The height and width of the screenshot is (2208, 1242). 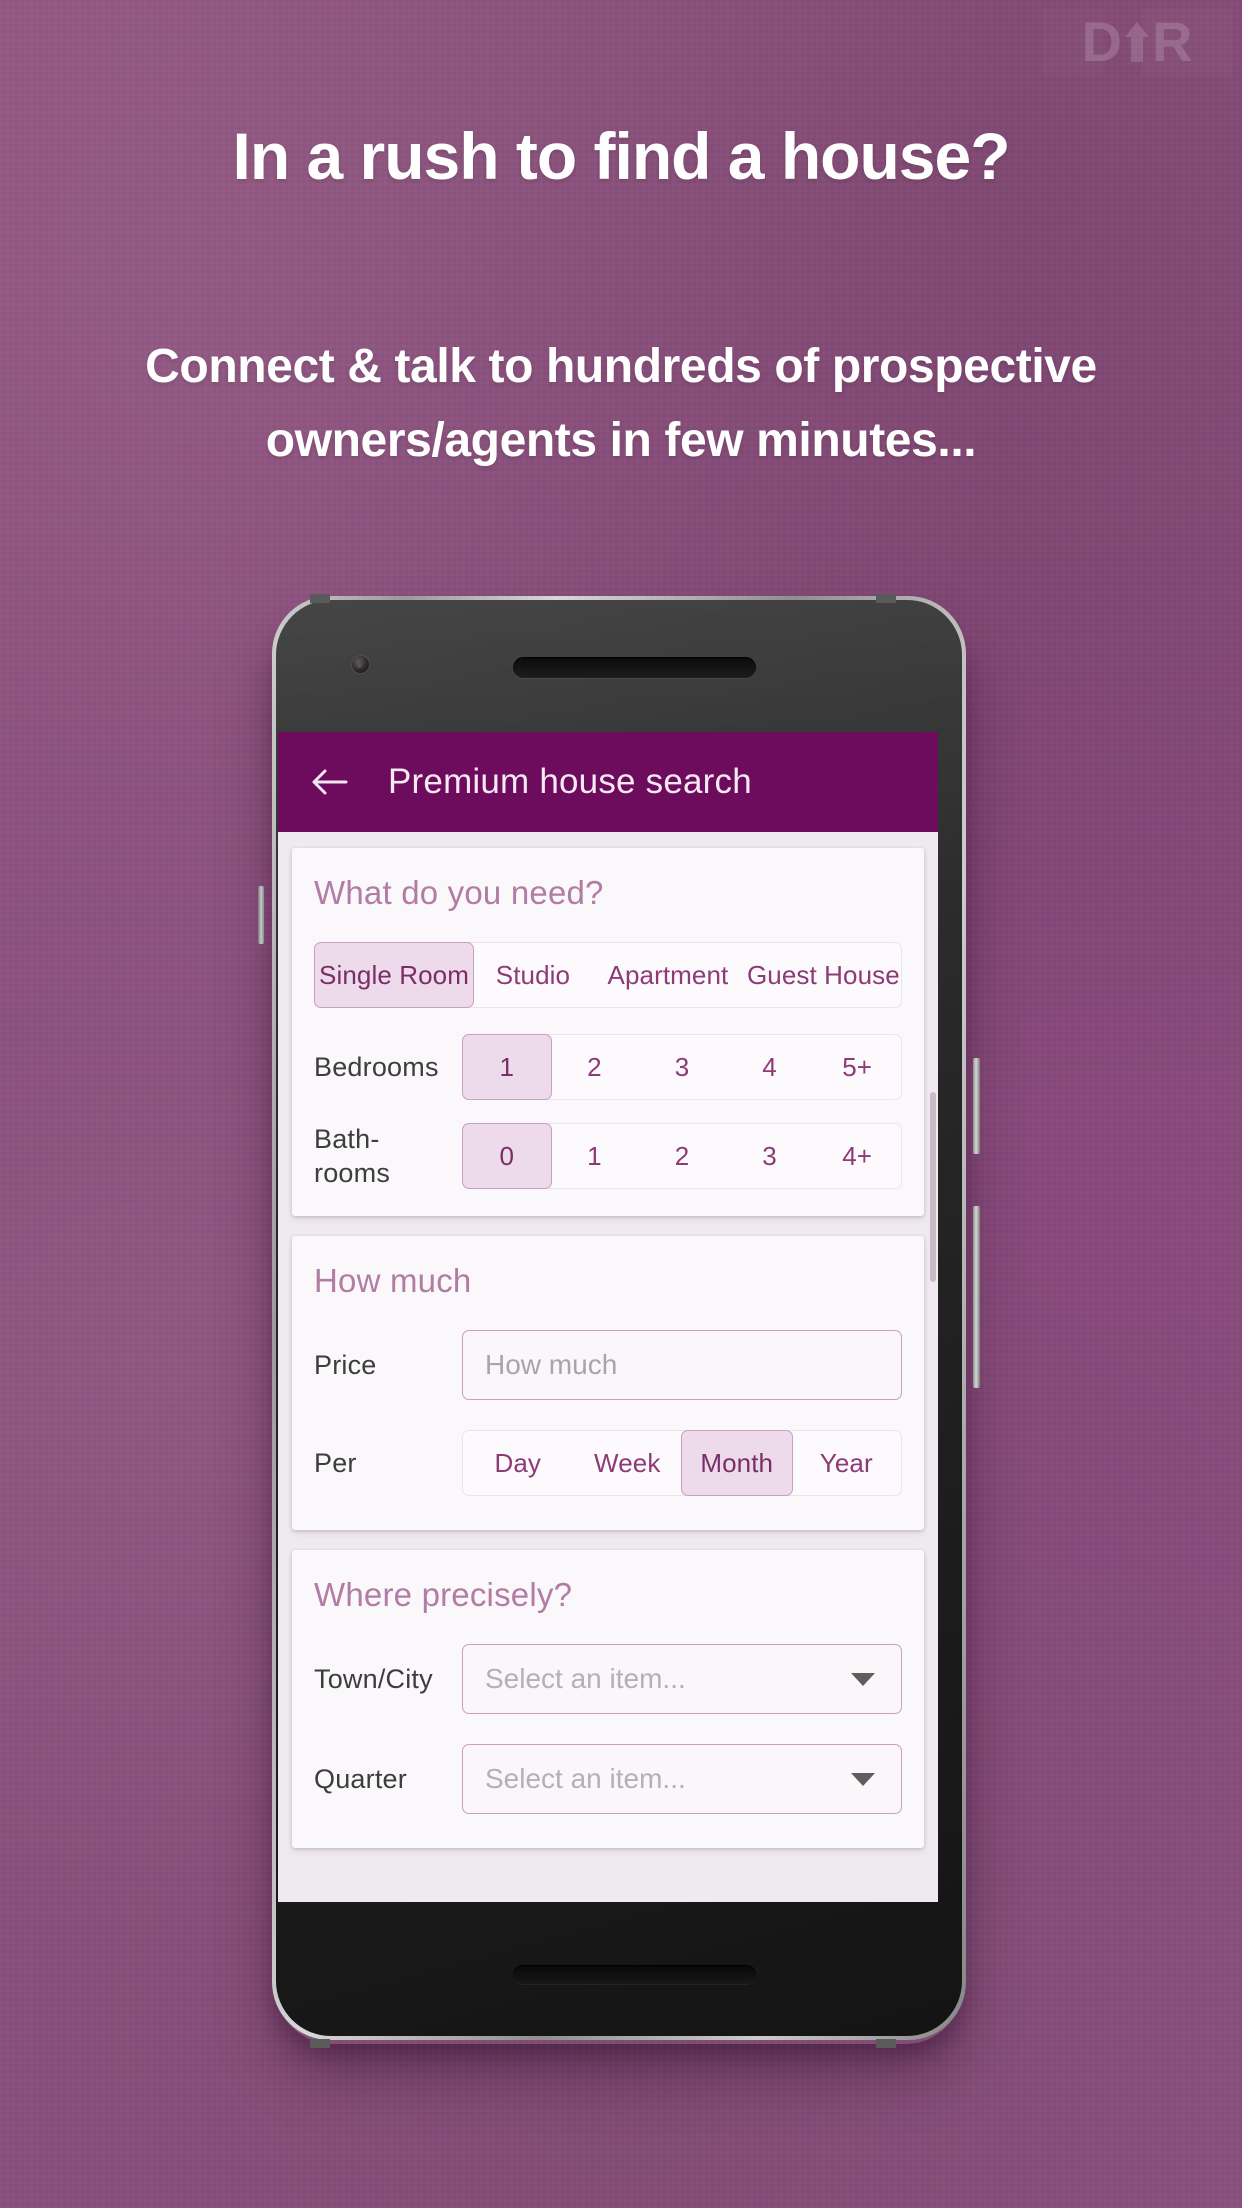 I want to click on price-input-placeholder: How much, so click(x=551, y=1364).